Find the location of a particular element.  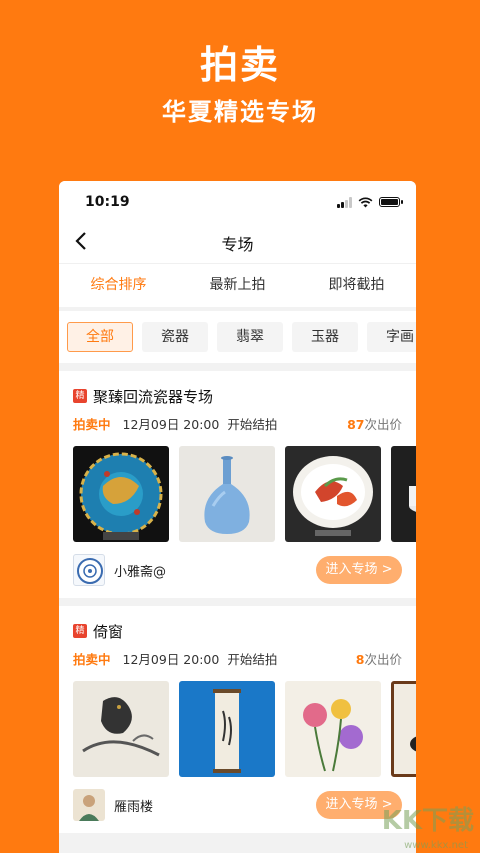

shop-name: 雁雨楼 is located at coordinates (133, 805).